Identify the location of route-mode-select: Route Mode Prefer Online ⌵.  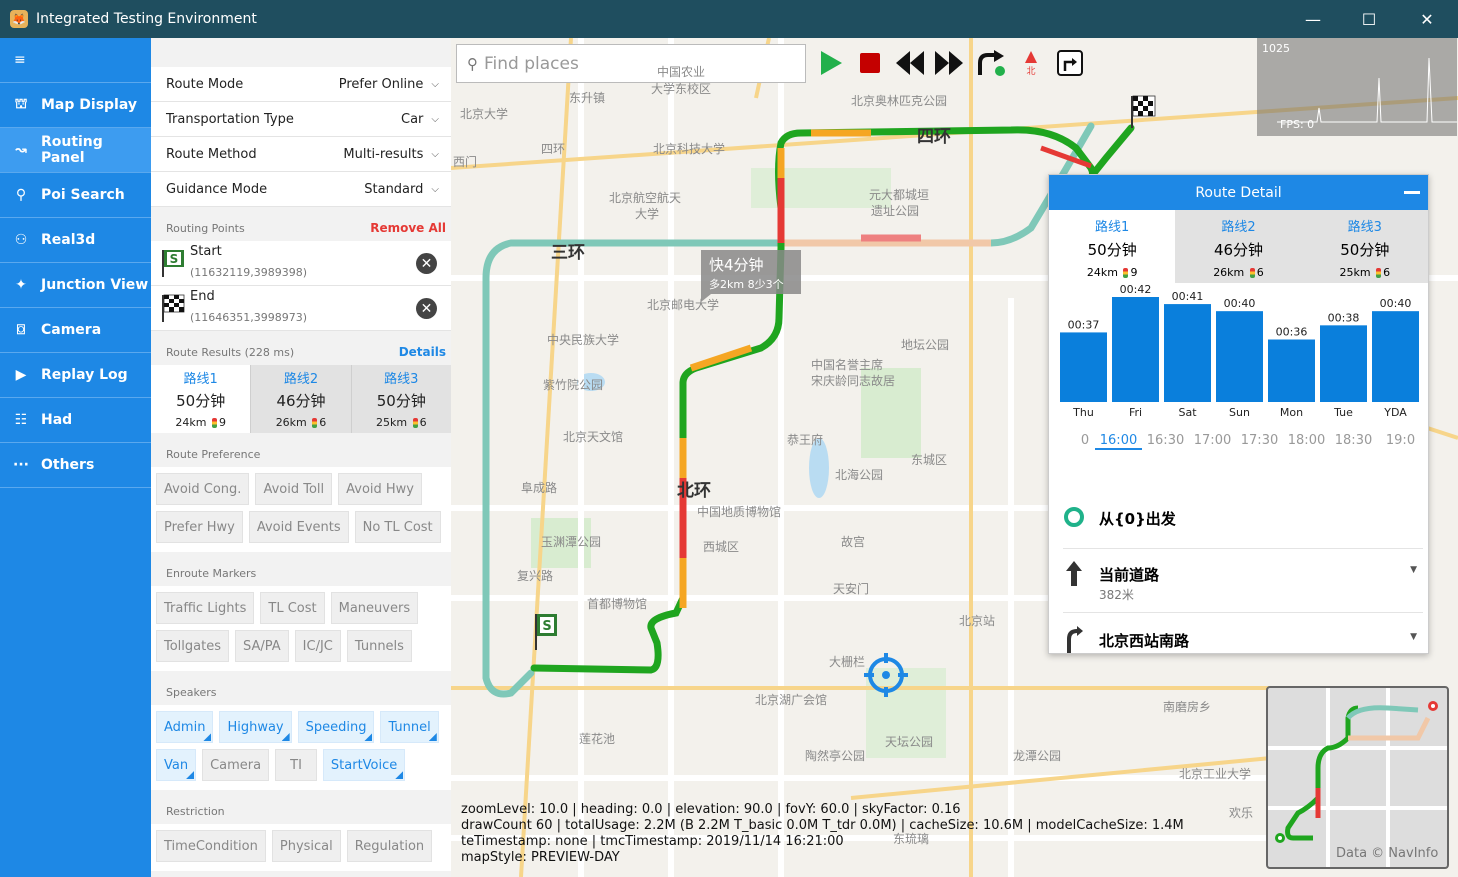
(301, 84).